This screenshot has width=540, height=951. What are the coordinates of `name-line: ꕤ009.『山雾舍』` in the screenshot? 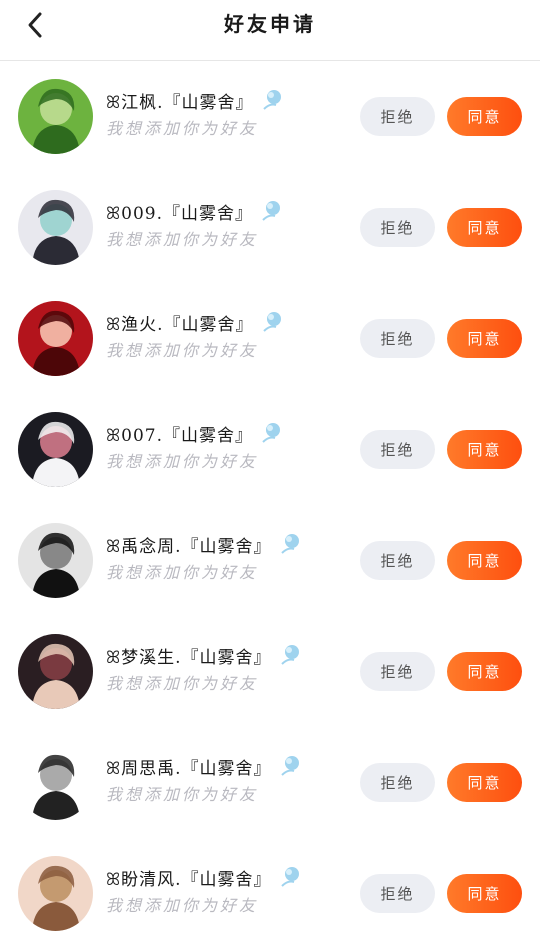 It's located at (231, 211).